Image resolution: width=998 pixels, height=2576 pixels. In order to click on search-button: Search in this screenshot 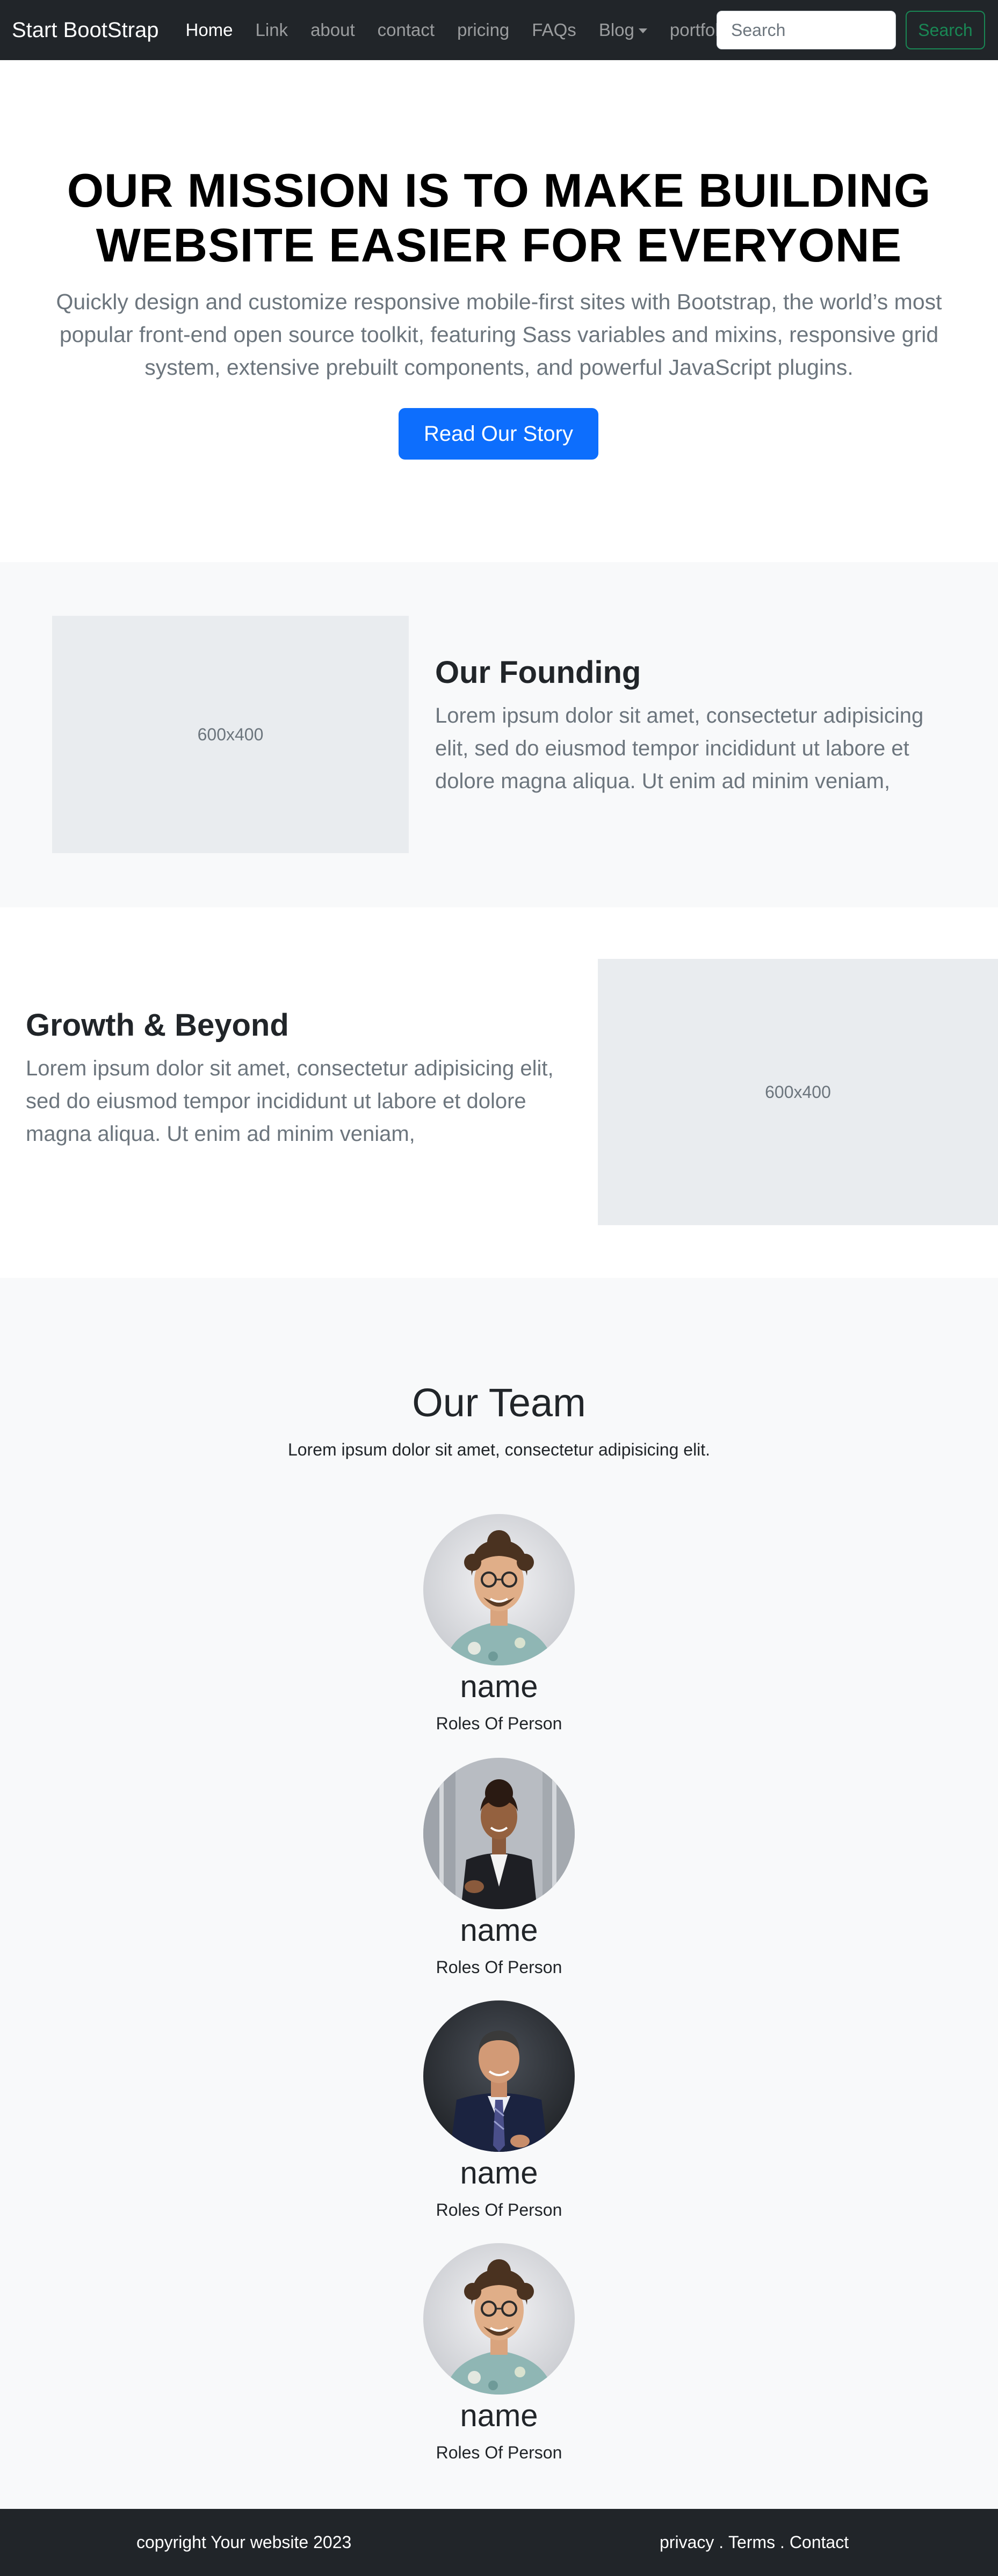, I will do `click(945, 30)`.